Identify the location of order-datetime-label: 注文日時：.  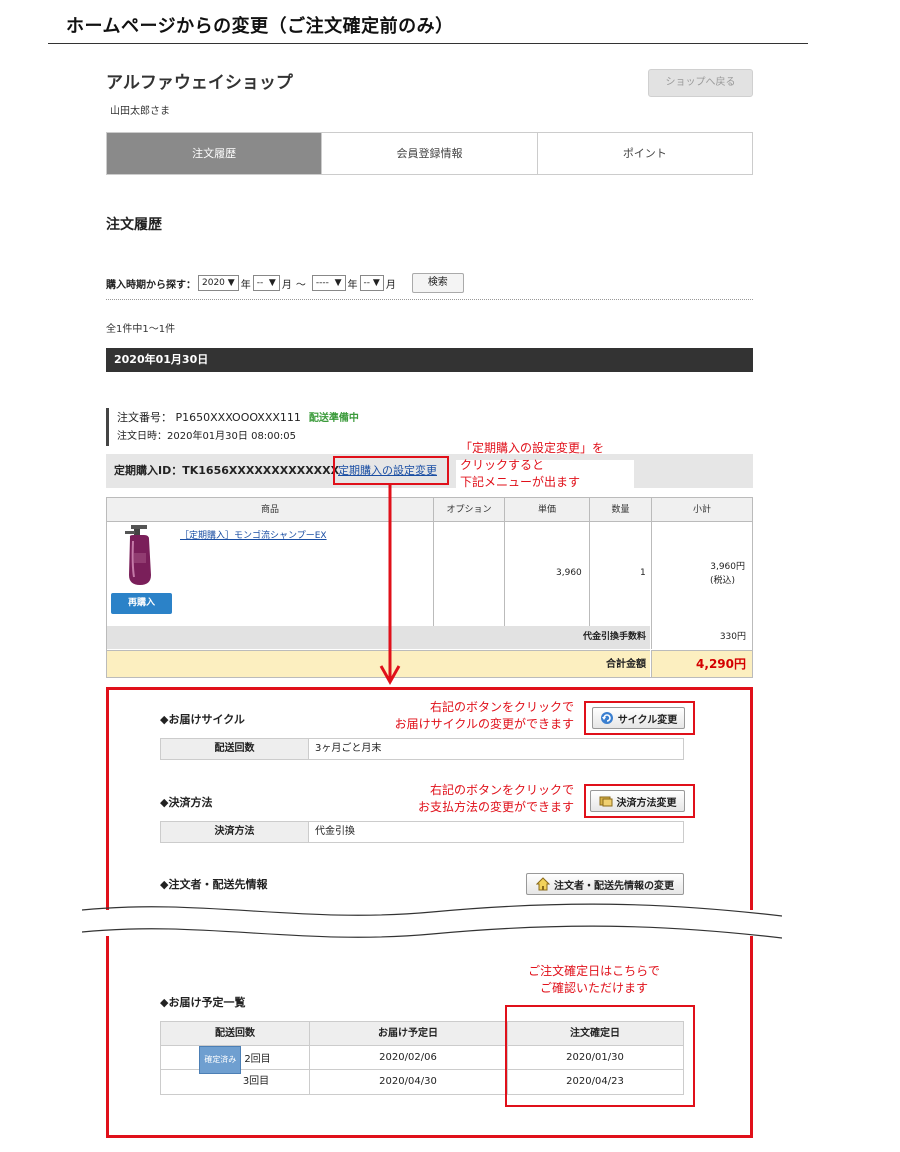
(142, 436).